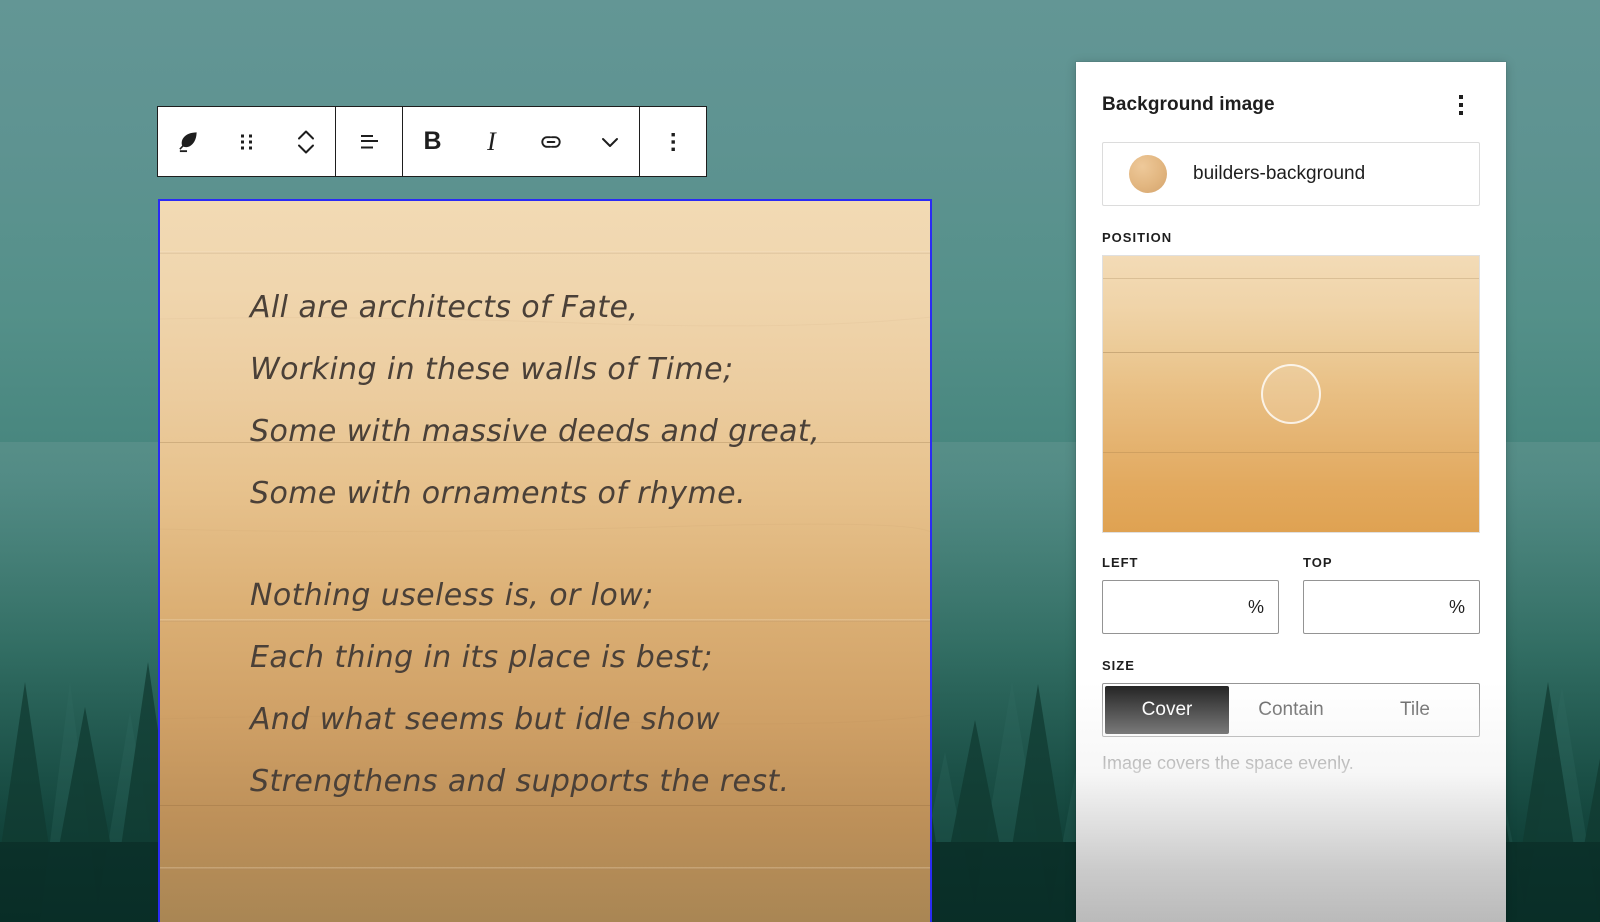 This screenshot has width=1600, height=922. I want to click on align-text-left-icon, so click(369, 141).